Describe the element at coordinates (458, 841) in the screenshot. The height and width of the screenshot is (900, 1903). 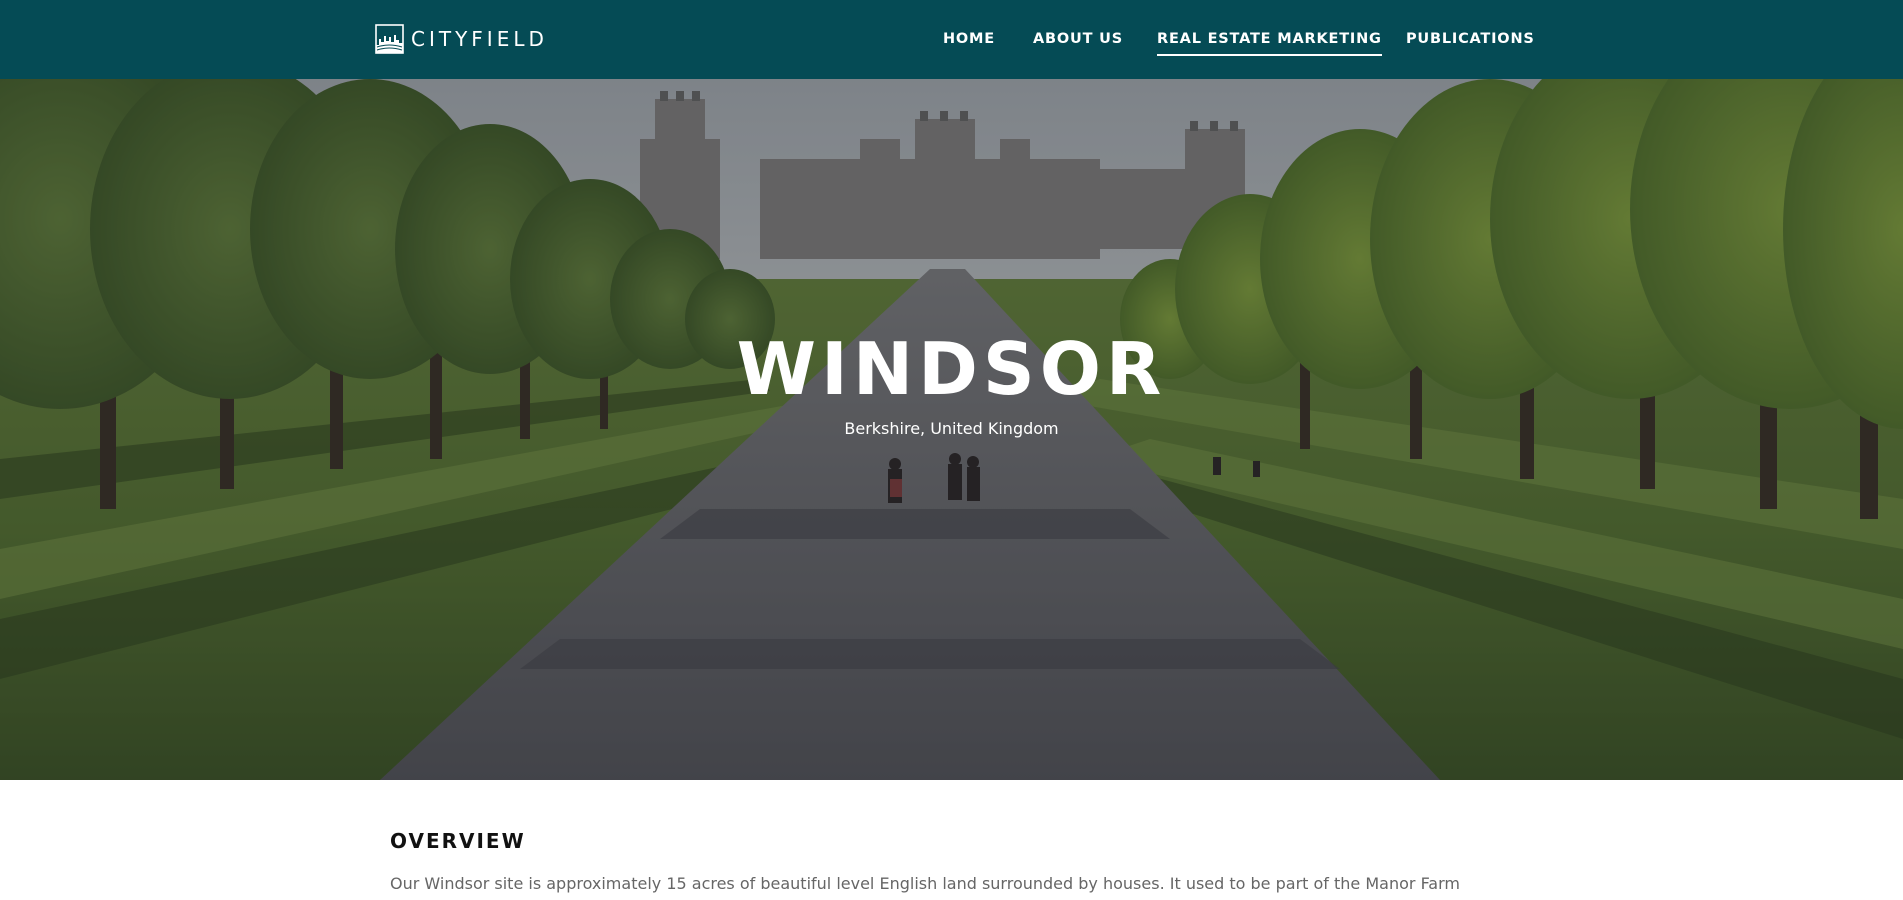
I see `overview-heading: OVERVIEW` at that location.